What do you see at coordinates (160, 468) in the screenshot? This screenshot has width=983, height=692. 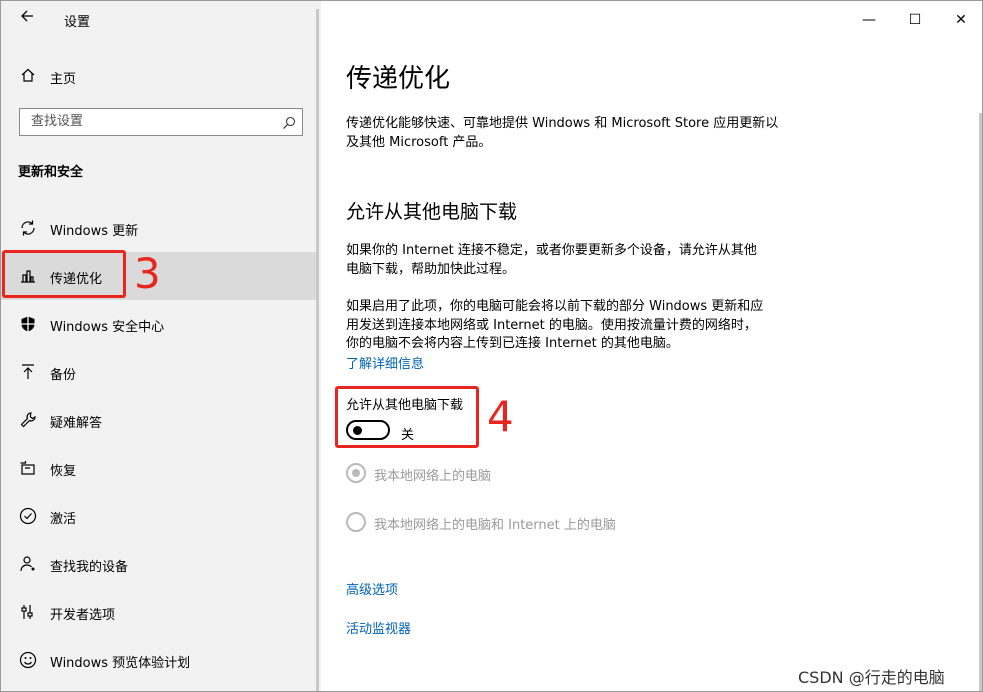 I see `sidebar-item-recovery: 恢复` at bounding box center [160, 468].